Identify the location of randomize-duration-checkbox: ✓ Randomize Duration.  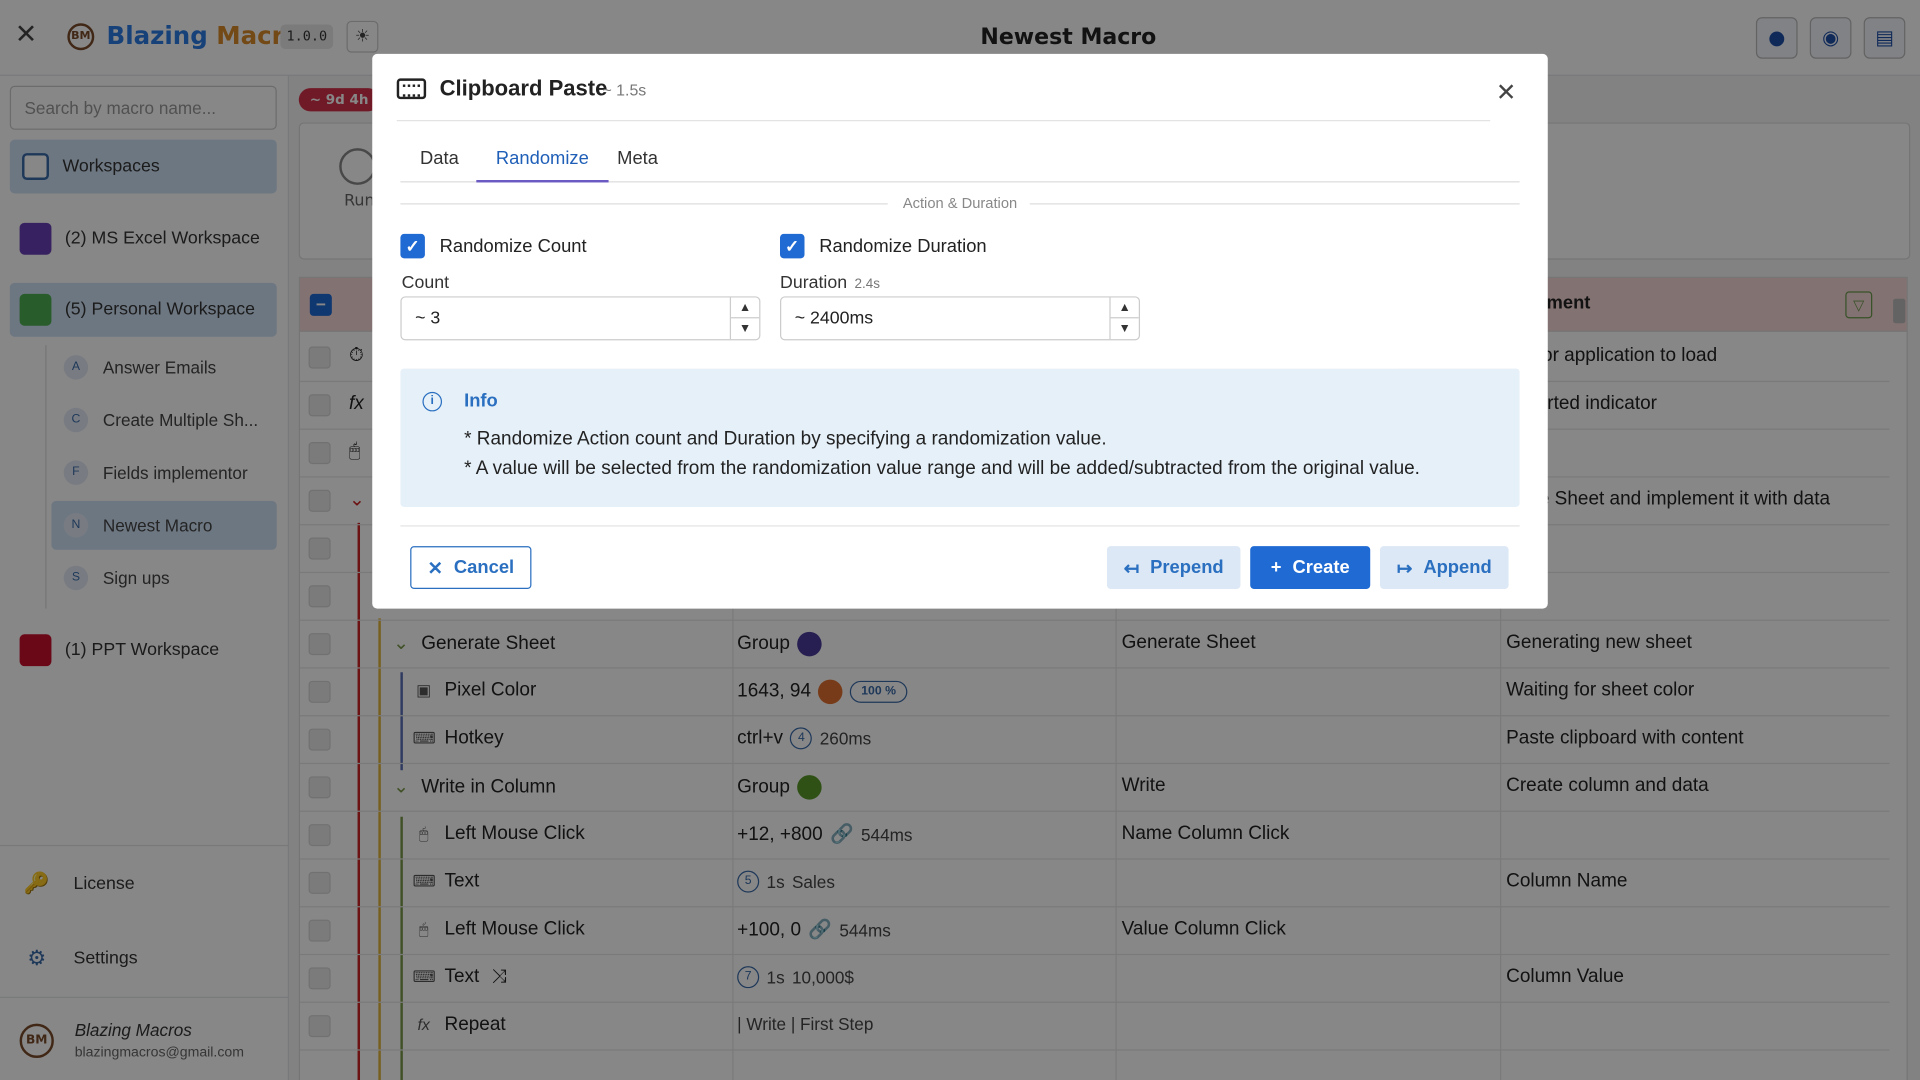
(883, 246).